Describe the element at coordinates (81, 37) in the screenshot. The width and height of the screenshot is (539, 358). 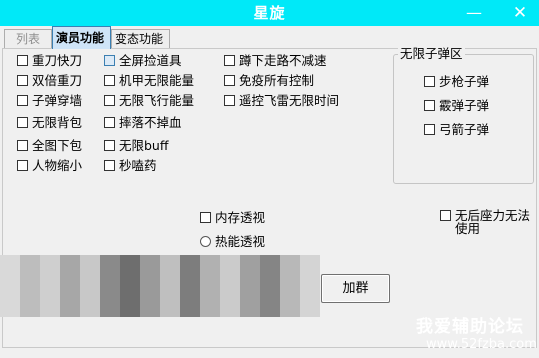
I see `tab-actor-functions: 演员功能` at that location.